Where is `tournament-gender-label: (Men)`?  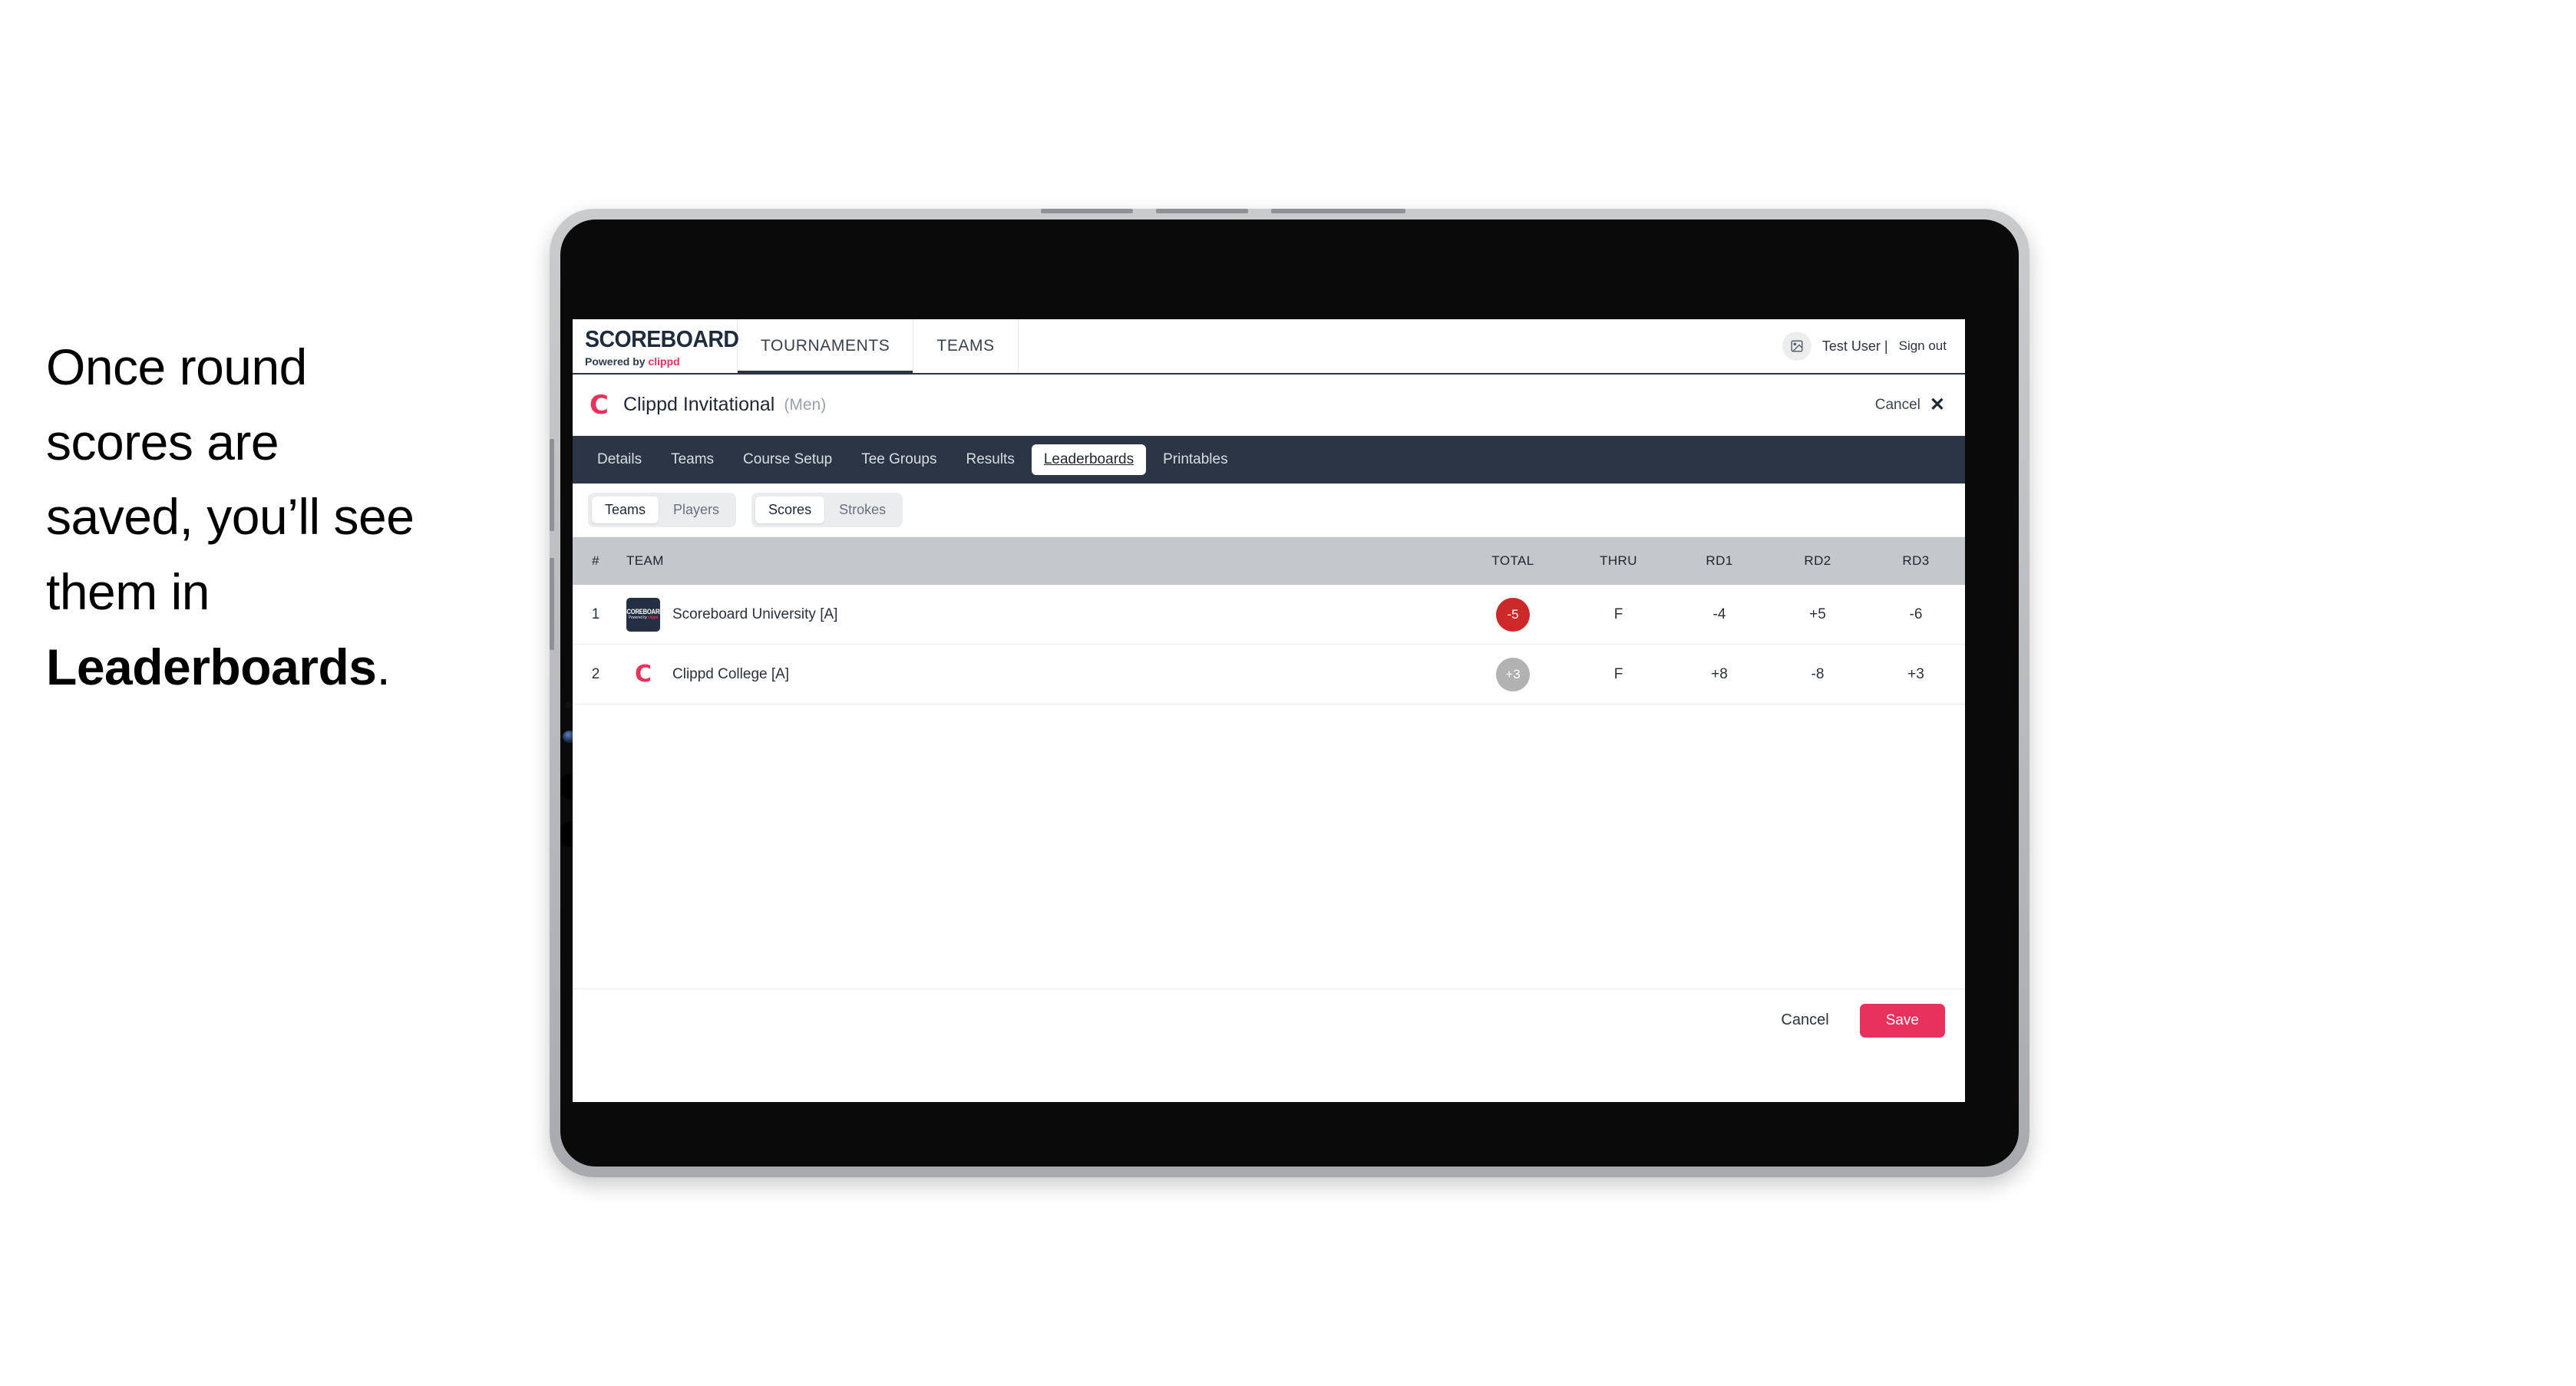 tournament-gender-label: (Men) is located at coordinates (805, 404).